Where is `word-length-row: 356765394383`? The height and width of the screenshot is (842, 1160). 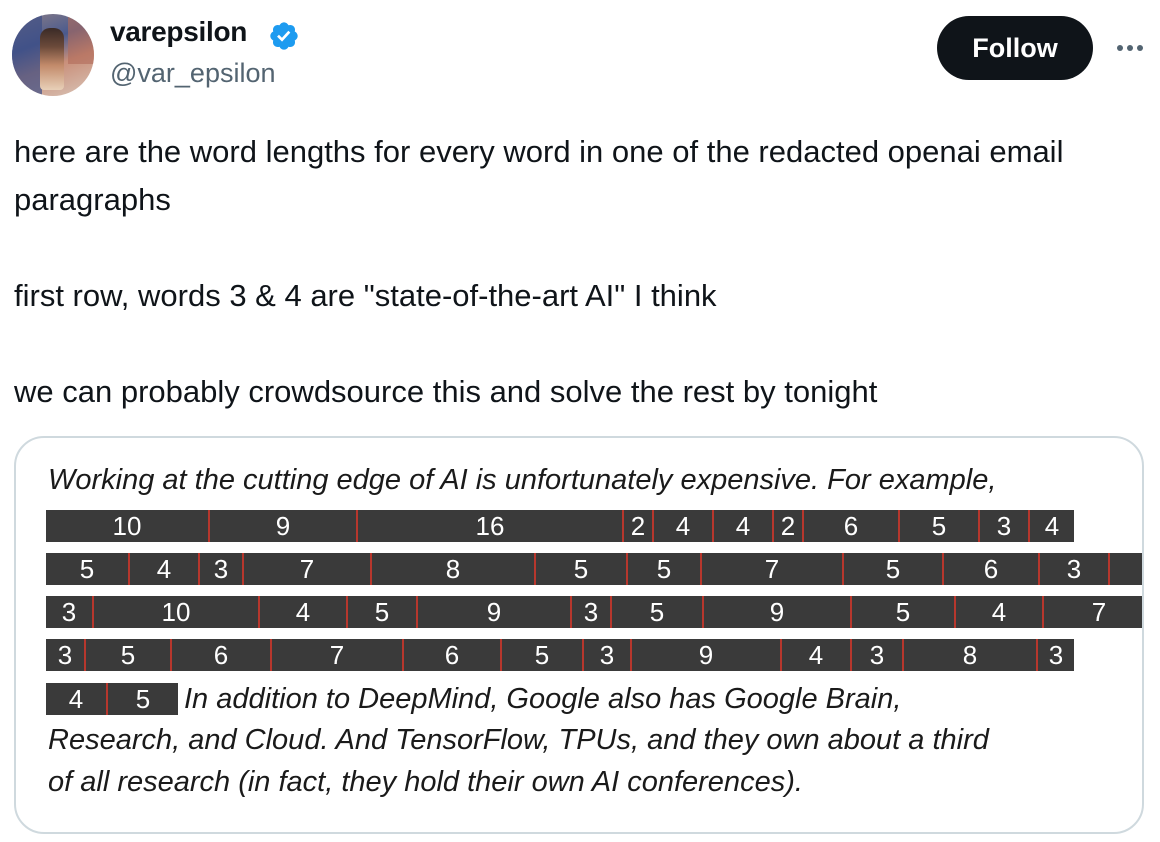 word-length-row: 356765394383 is located at coordinates (560, 655).